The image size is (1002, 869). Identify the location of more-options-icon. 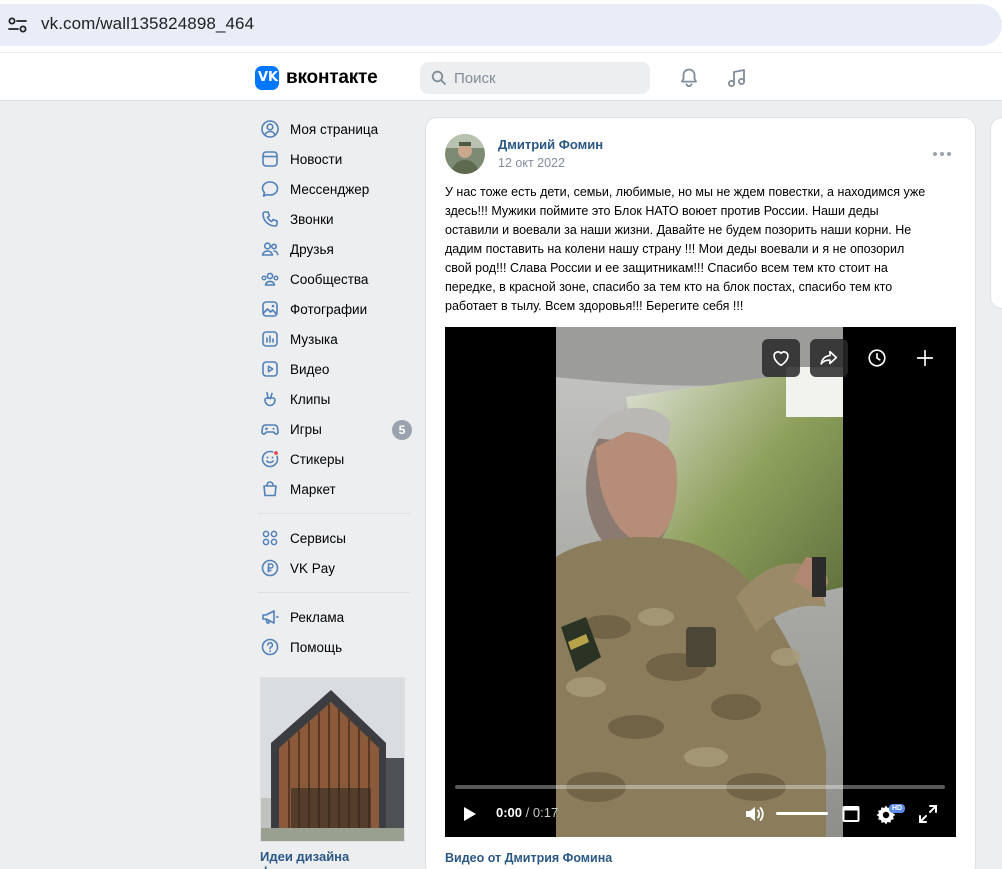
(943, 154).